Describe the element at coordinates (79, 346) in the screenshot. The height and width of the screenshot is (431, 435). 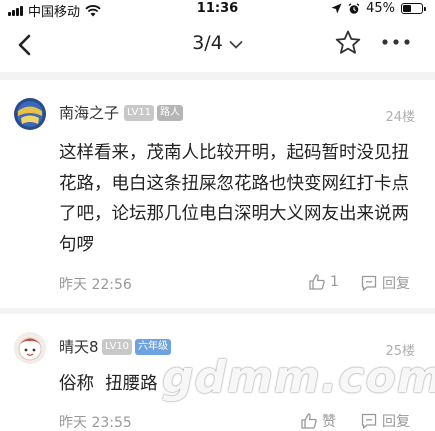
I see `username: 晴天8` at that location.